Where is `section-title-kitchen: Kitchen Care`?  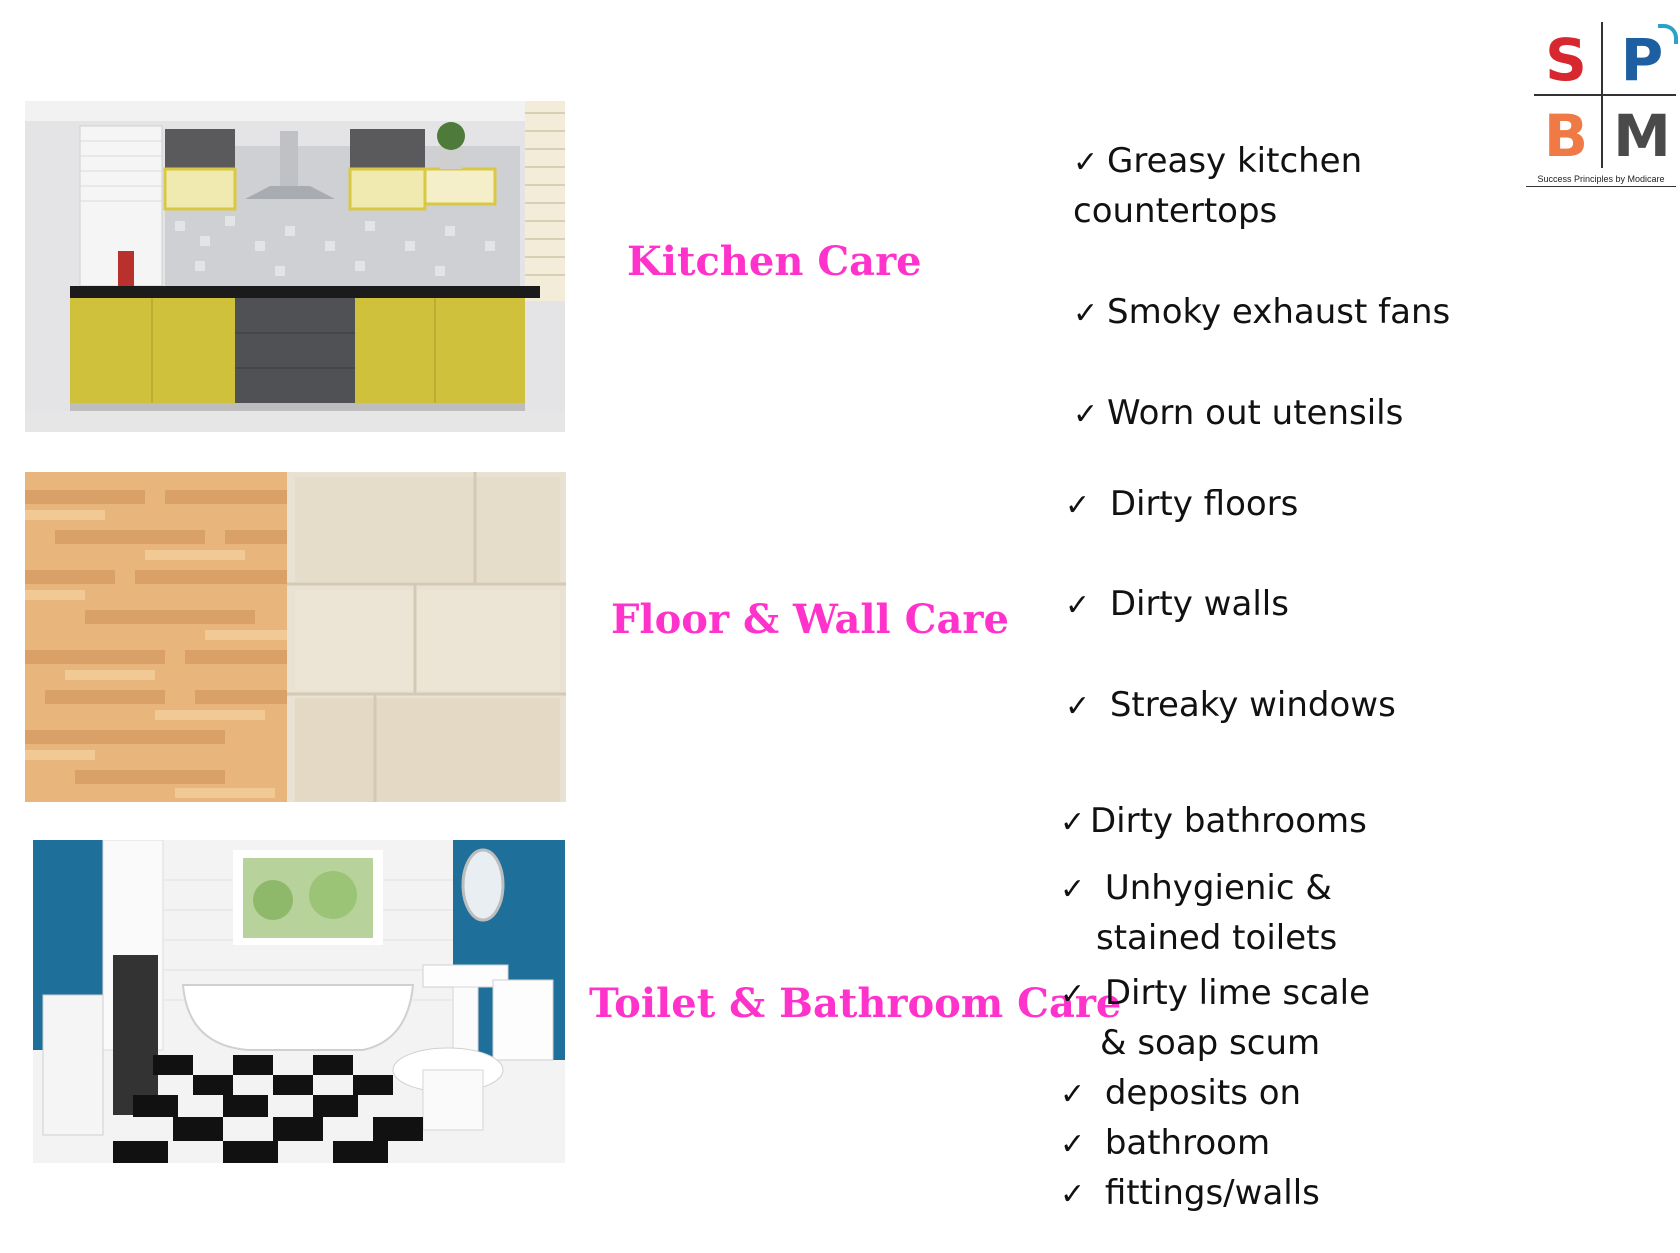 section-title-kitchen: Kitchen Care is located at coordinates (774, 261).